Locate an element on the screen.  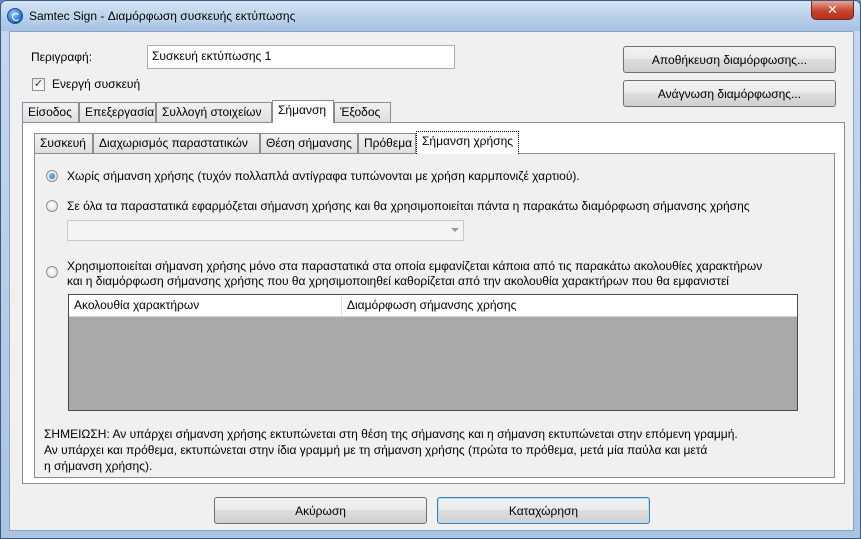
subtab-prefix: Πρόθεμα is located at coordinates (387, 143).